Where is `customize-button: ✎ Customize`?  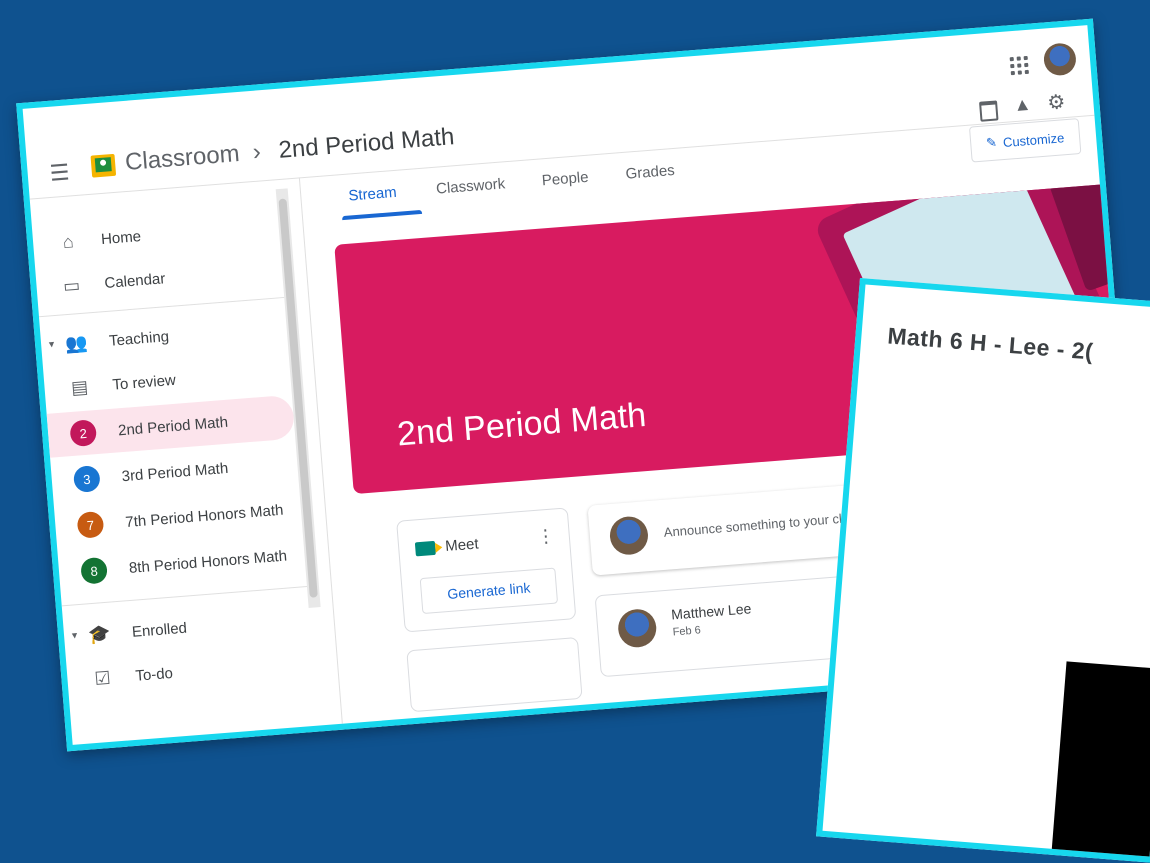 customize-button: ✎ Customize is located at coordinates (1025, 140).